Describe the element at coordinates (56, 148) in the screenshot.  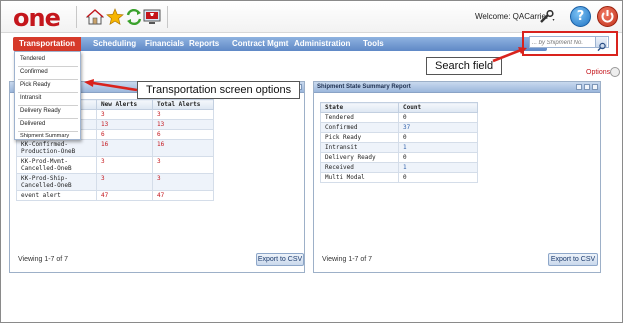
I see `alert-name-cell: KK-Confirmed-Production-OneB` at that location.